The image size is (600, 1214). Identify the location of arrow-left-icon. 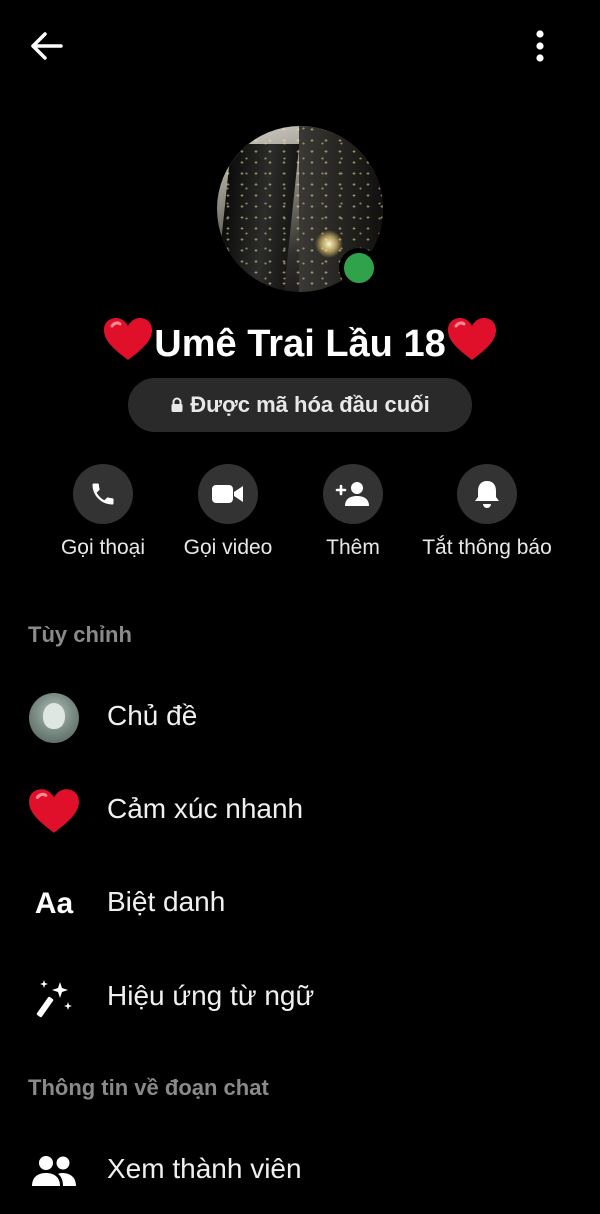
(47, 46).